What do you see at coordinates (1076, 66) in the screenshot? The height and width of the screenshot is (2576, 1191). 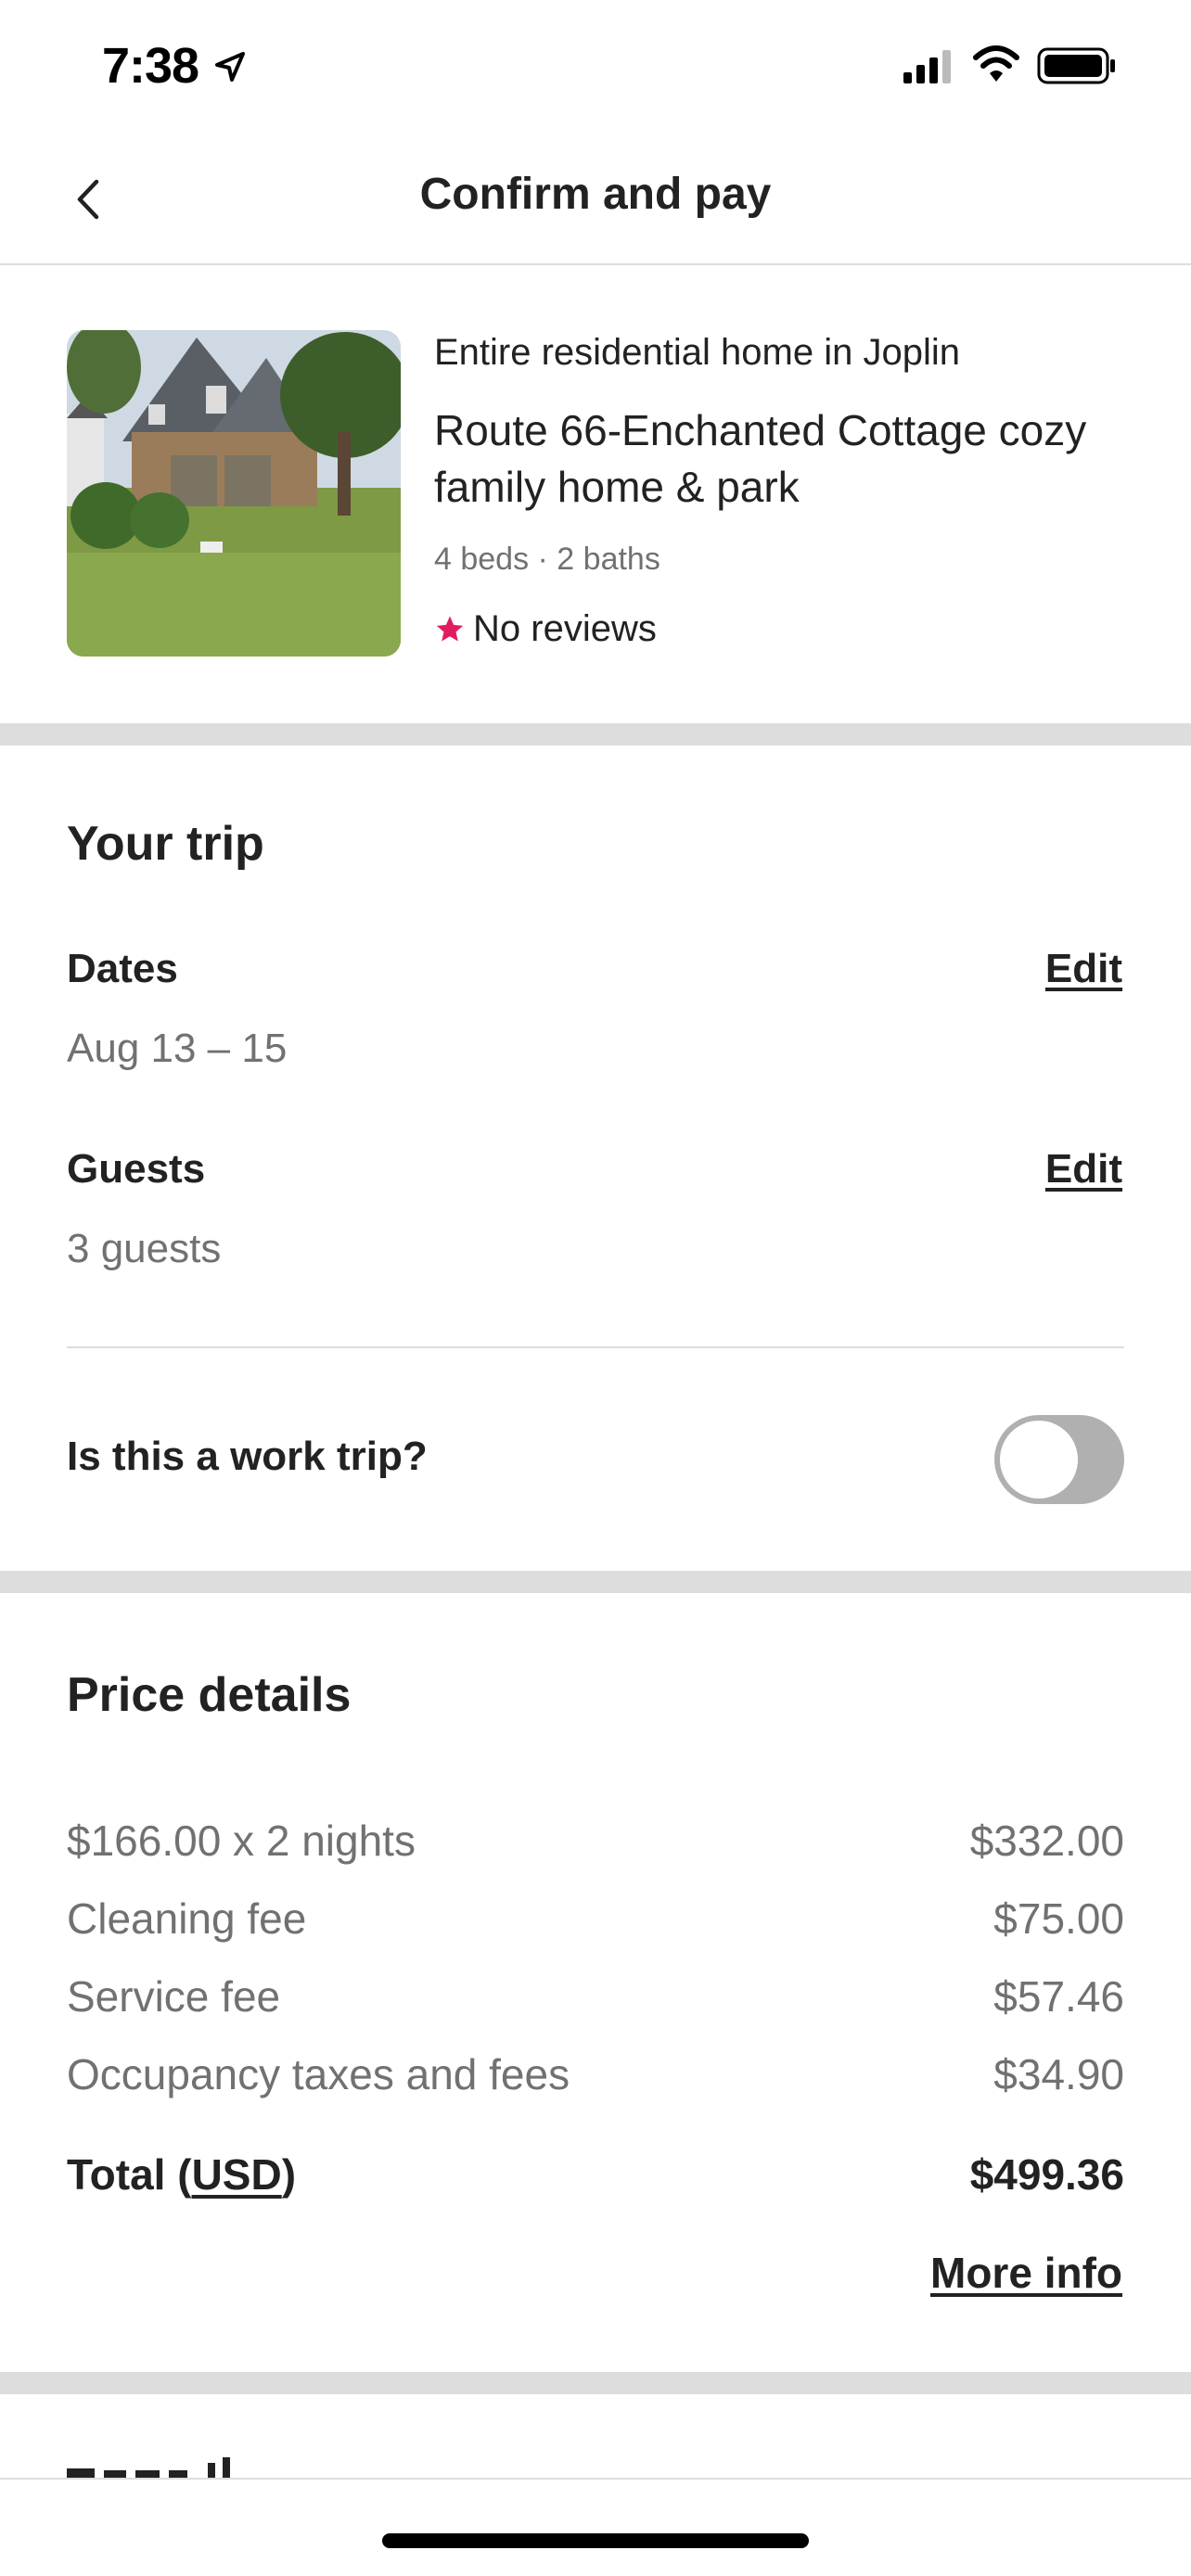 I see `battery-icon` at bounding box center [1076, 66].